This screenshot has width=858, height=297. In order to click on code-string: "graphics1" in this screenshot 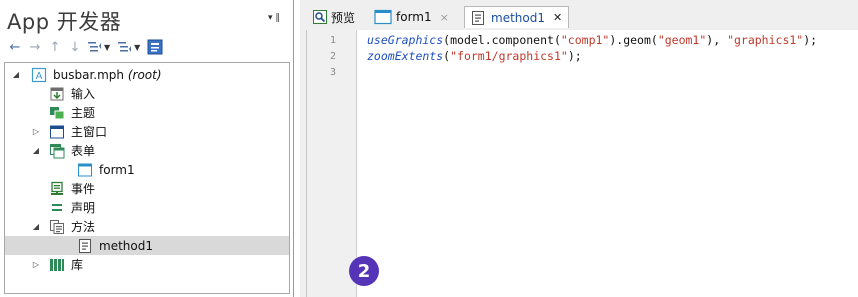, I will do `click(765, 40)`.